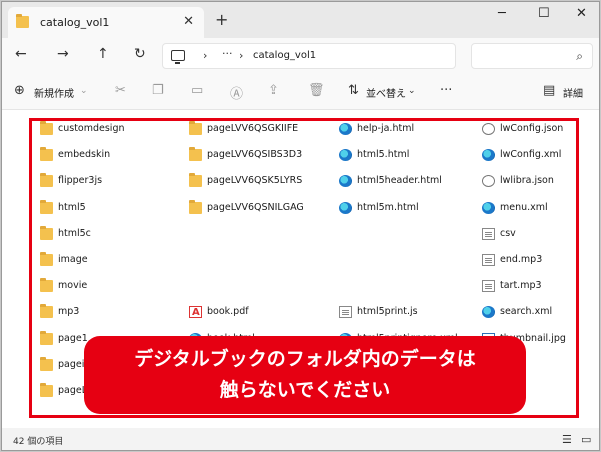  Describe the element at coordinates (521, 286) in the screenshot. I see `file-name: tart.mp3` at that location.